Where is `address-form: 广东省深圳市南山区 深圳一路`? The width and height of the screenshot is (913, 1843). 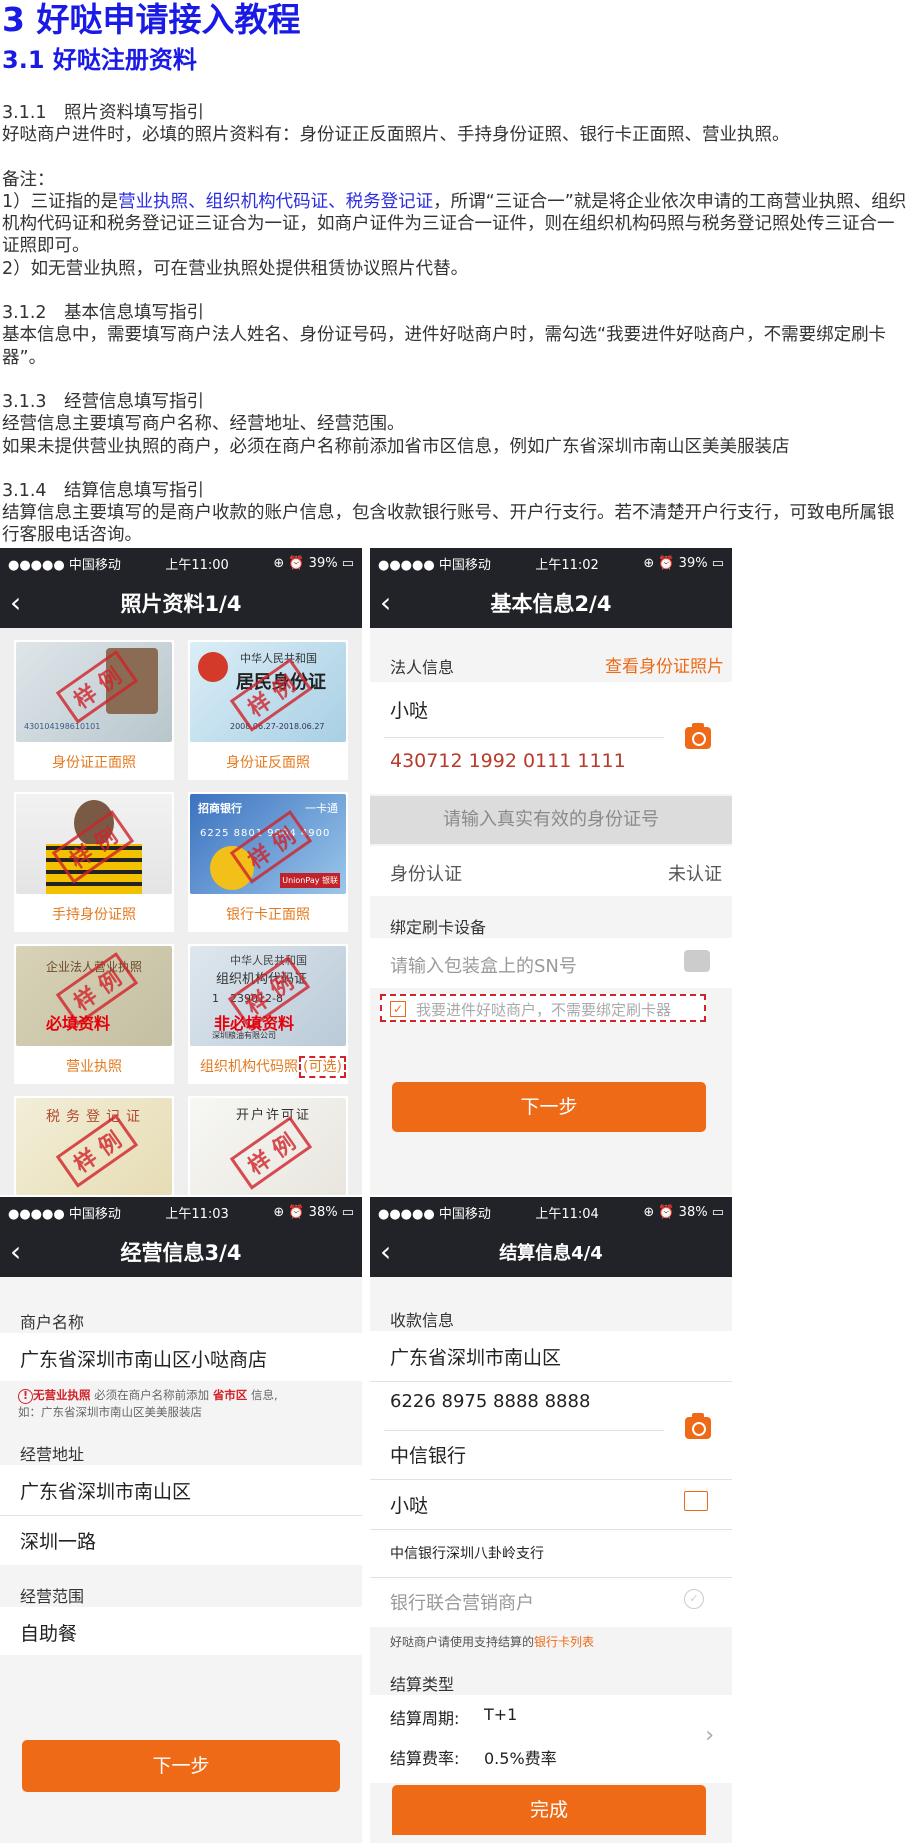
address-form: 广东省深圳市南山区 深圳一路 is located at coordinates (181, 1515).